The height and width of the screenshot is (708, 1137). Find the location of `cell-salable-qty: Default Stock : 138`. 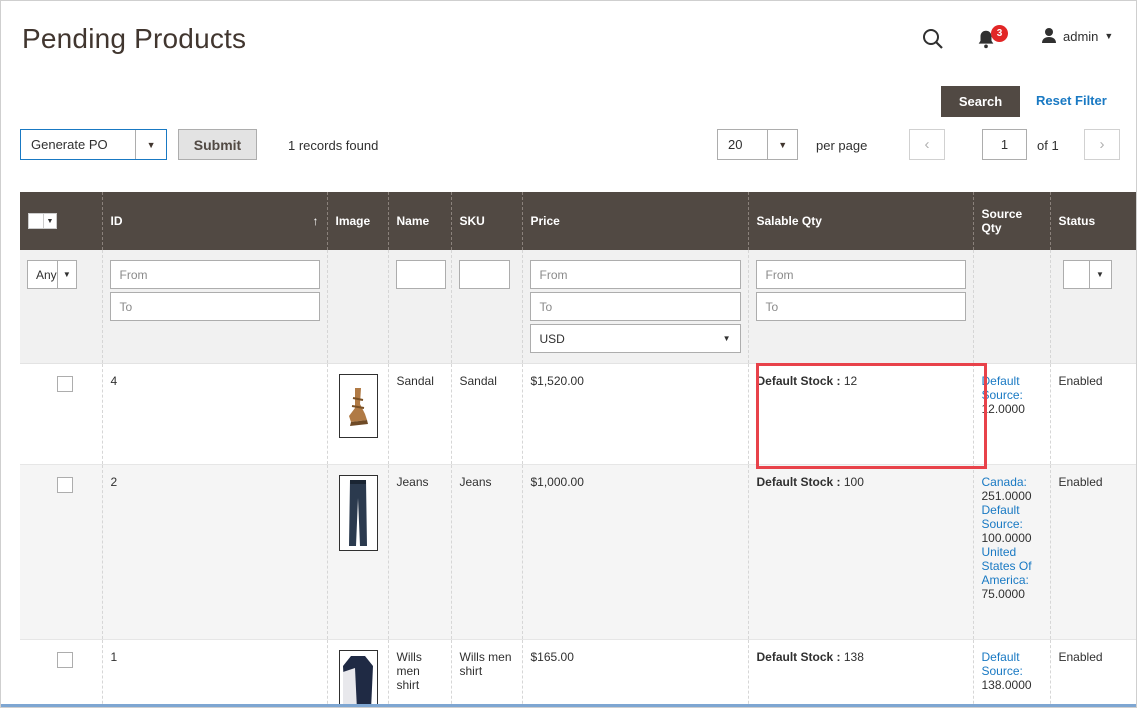

cell-salable-qty: Default Stock : 138 is located at coordinates (860, 673).